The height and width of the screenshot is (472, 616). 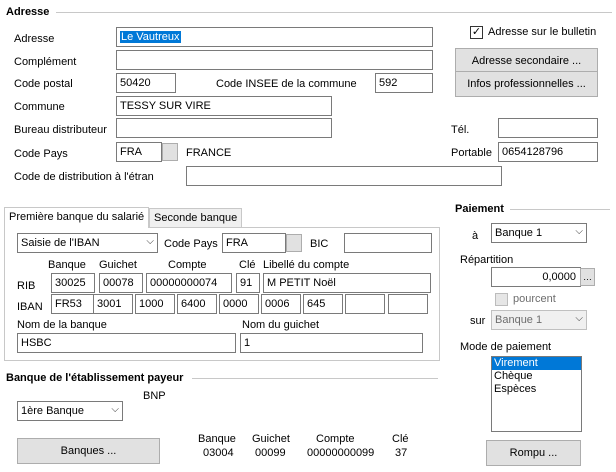 I want to click on commune-label: Commune, so click(x=39, y=107).